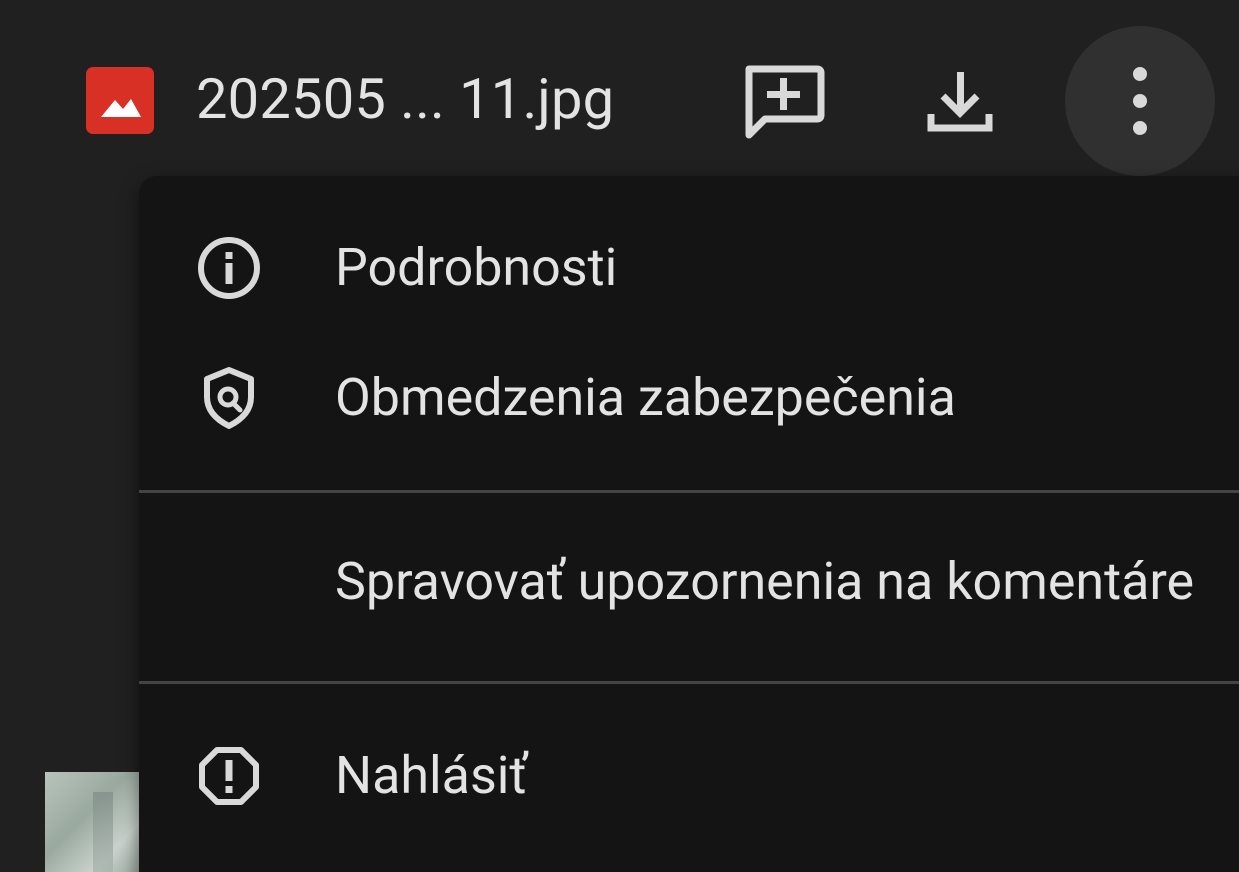  I want to click on menu-item-label: Nahlásiť, so click(431, 775).